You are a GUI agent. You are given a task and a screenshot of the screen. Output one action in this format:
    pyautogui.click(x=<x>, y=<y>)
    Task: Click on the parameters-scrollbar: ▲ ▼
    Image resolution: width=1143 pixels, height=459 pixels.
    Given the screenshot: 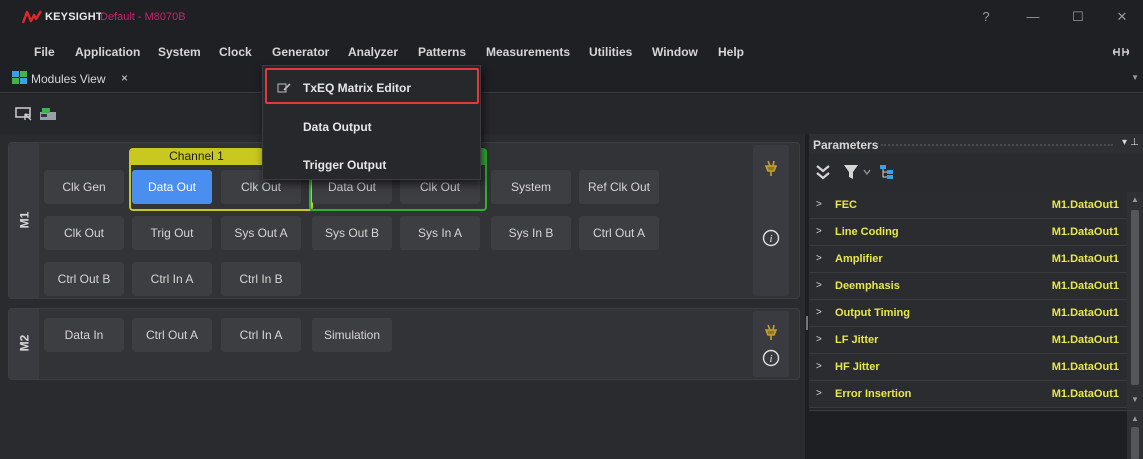 What is the action you would take?
    pyautogui.click(x=1135, y=301)
    